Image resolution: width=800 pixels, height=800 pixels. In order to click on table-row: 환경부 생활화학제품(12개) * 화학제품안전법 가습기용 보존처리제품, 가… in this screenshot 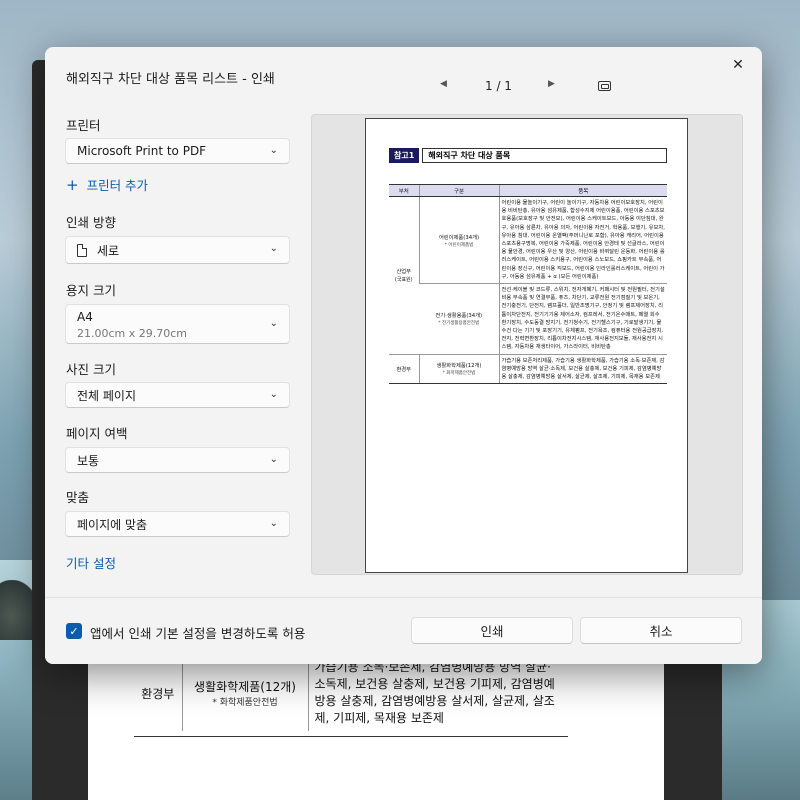, I will do `click(528, 369)`.